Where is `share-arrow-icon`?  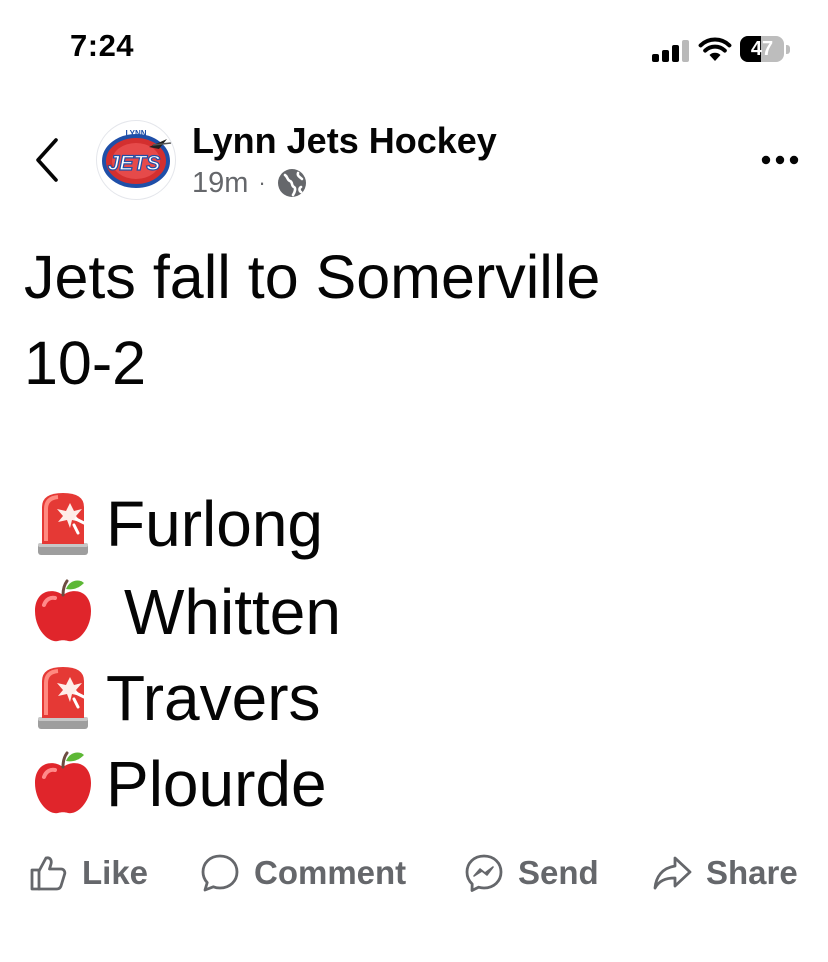
share-arrow-icon is located at coordinates (672, 873).